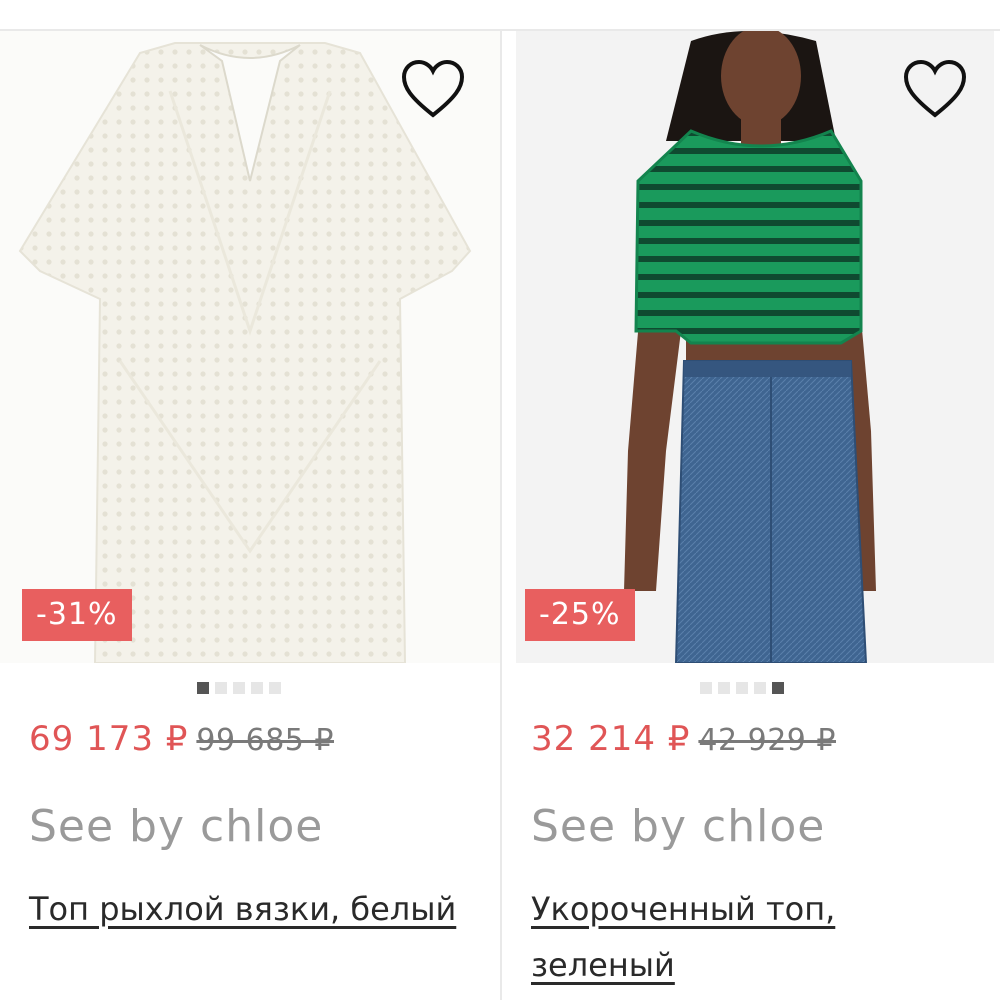 Image resolution: width=1000 pixels, height=1000 pixels. I want to click on sale-price: 32 214 ₽, so click(611, 739).